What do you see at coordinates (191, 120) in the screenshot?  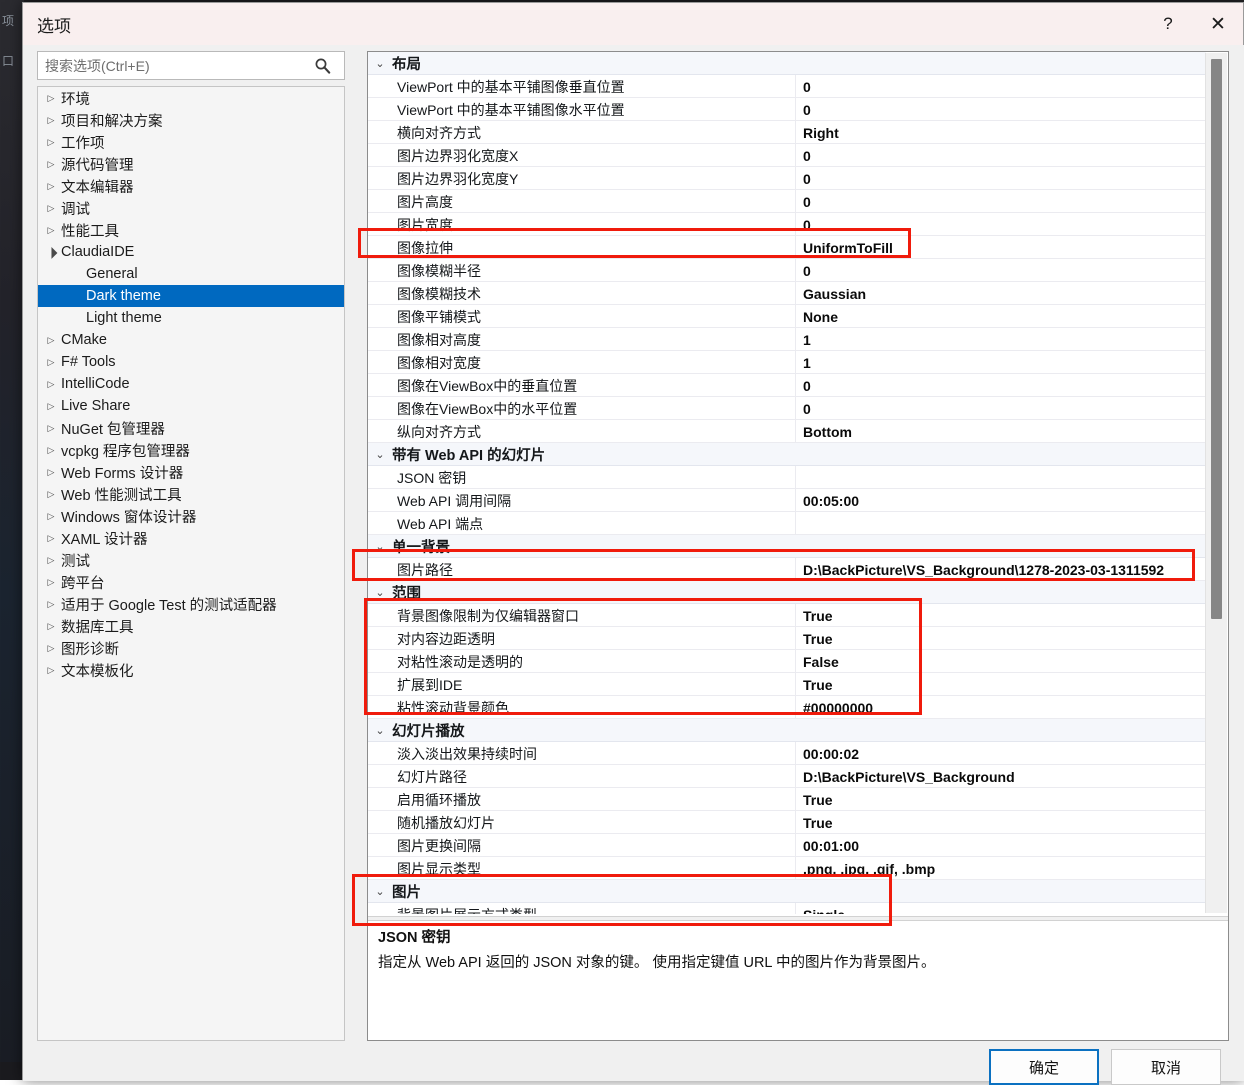 I see `tree-item-1: ▷项目和解决方案` at bounding box center [191, 120].